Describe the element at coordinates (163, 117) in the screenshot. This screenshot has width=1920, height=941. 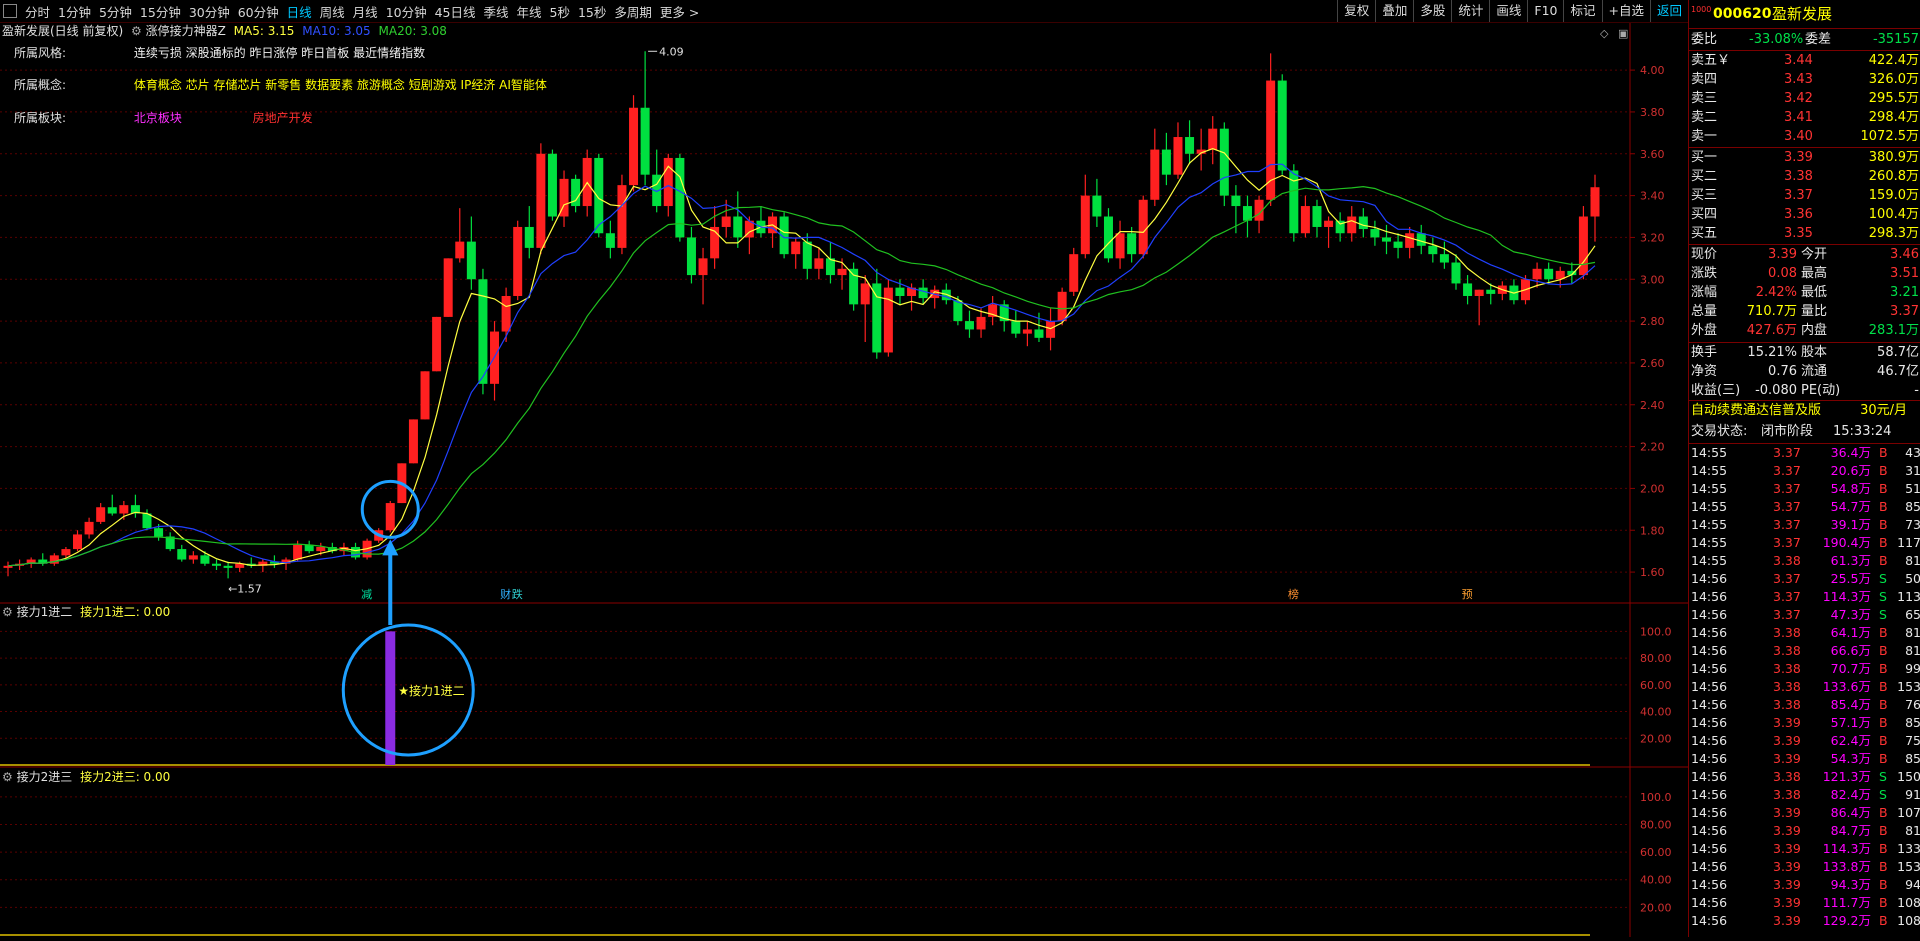
I see `info-sector-row: 所属板块: 北京板块 房地产开发` at that location.